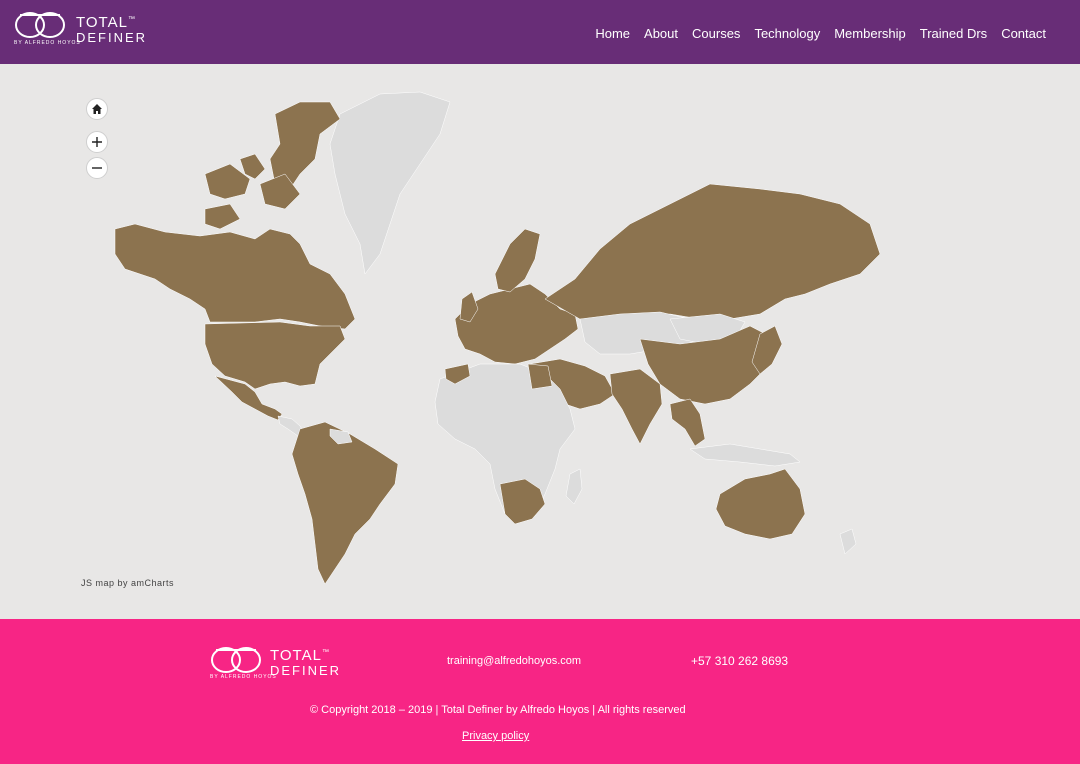 This screenshot has height=764, width=1080. What do you see at coordinates (243, 677) in the screenshot?
I see `footer-brand-by: BY ALFREDO HOYOS` at bounding box center [243, 677].